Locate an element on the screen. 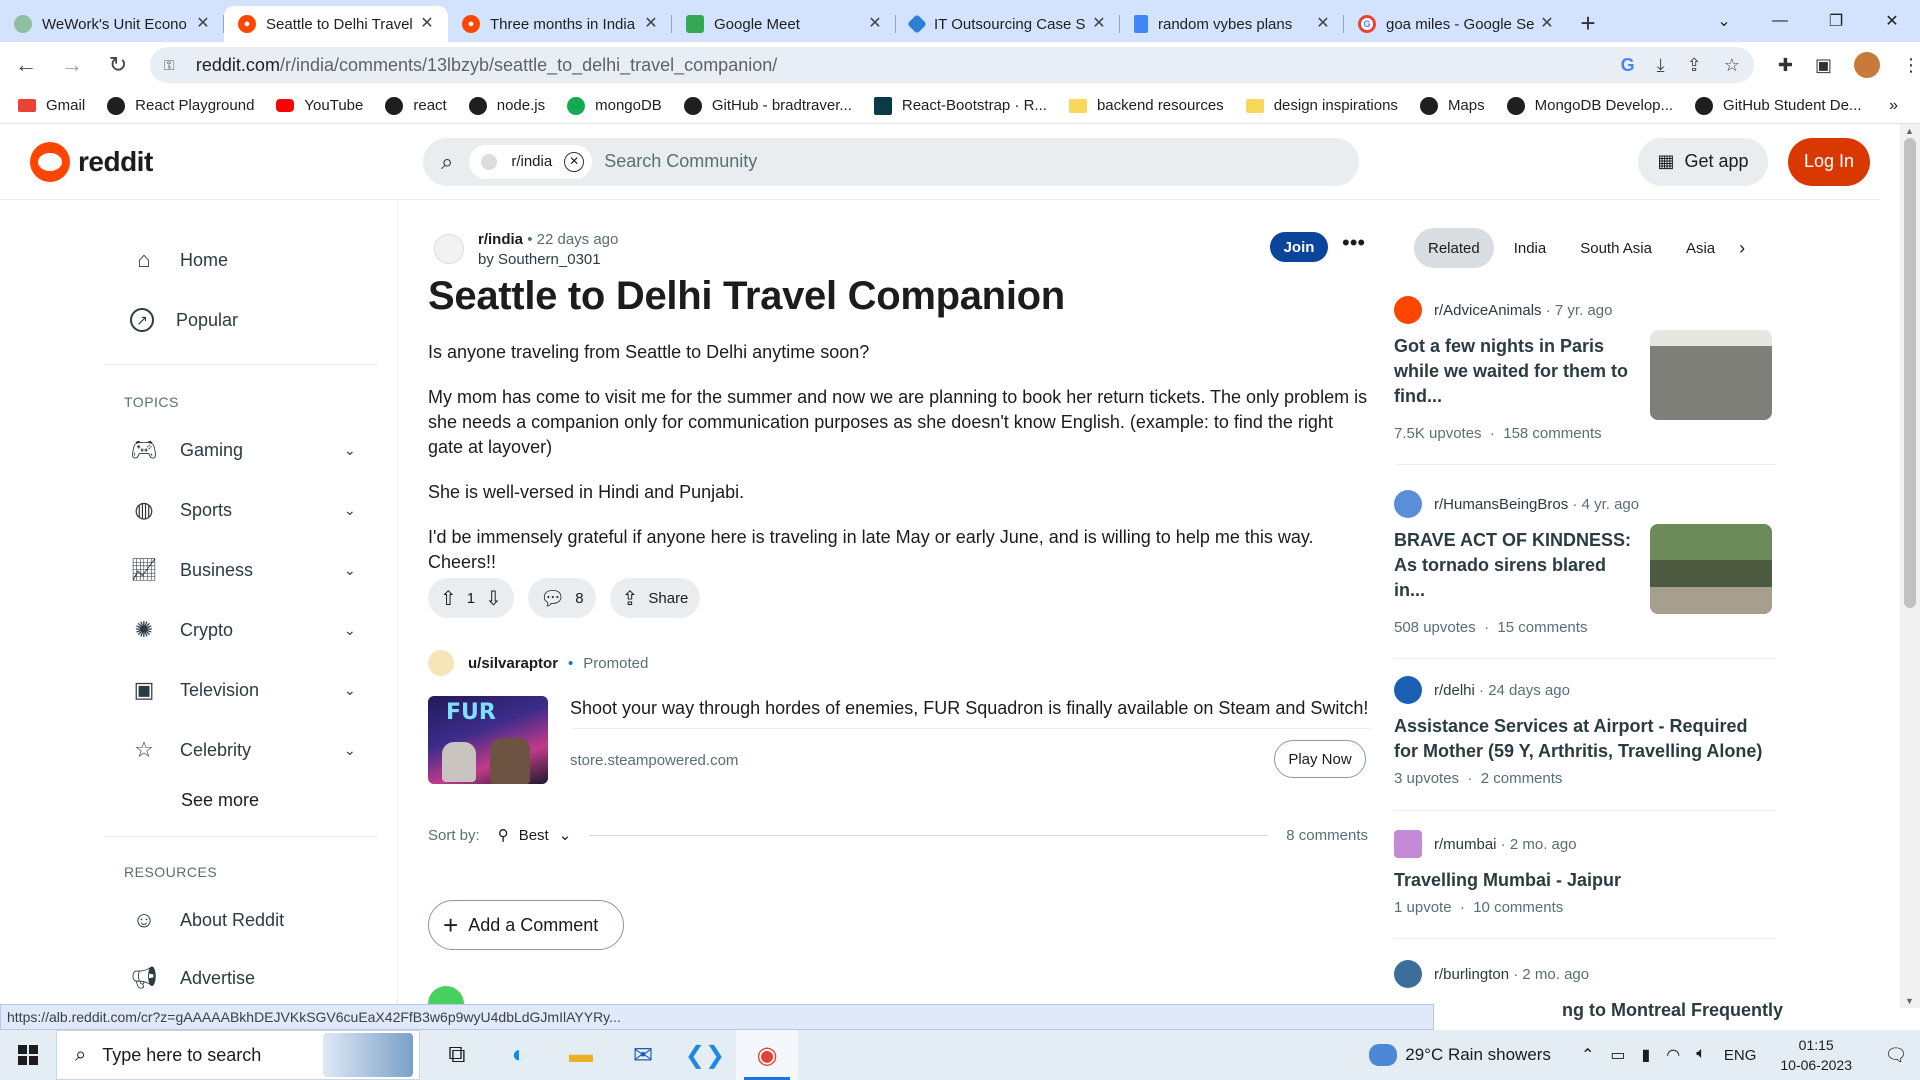  taskbar-search-input: Type here to search is located at coordinates (181, 1055).